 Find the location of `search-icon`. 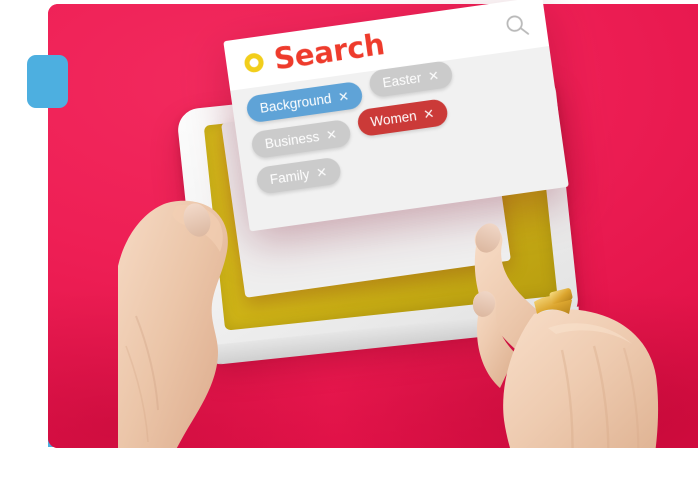

search-icon is located at coordinates (516, 25).